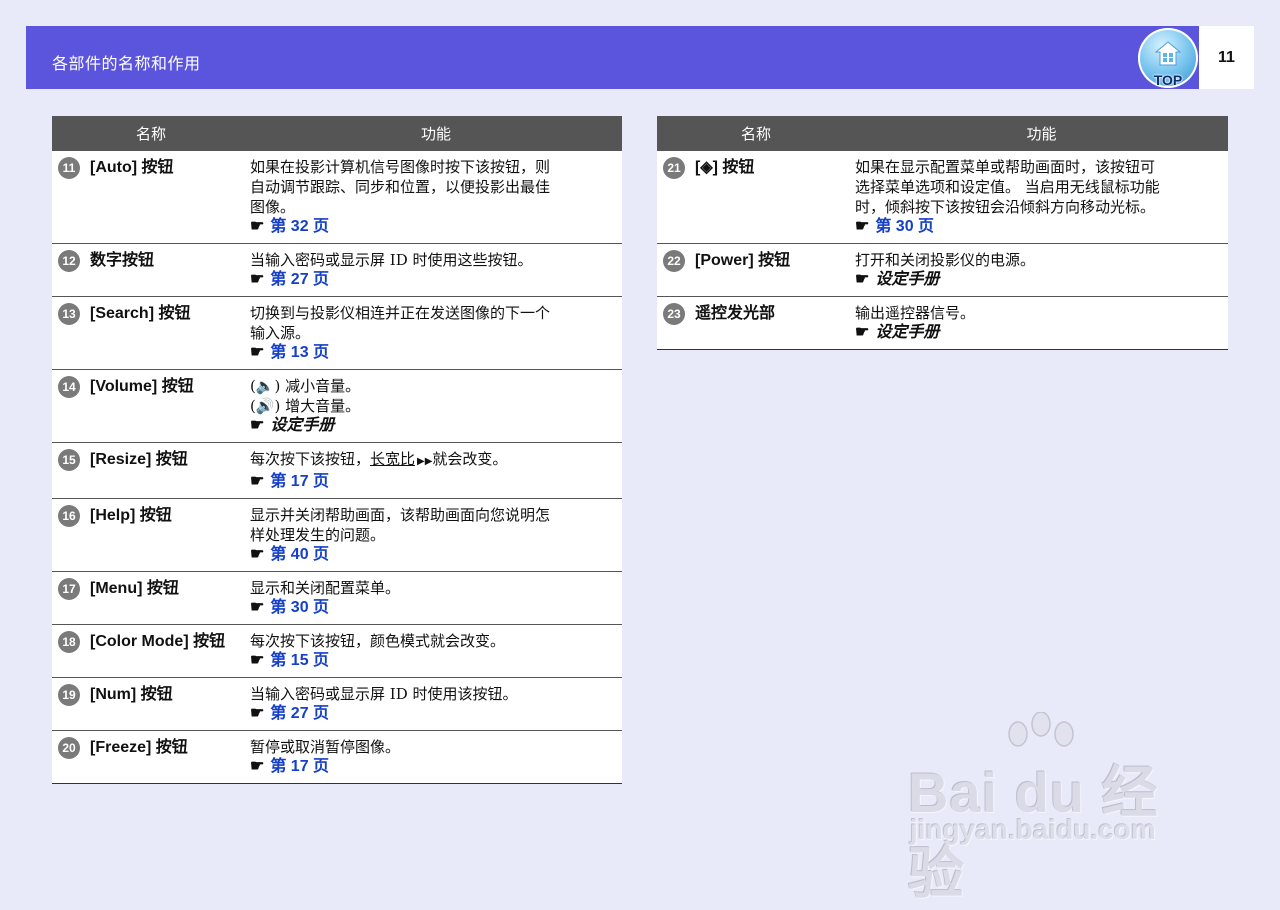 The height and width of the screenshot is (910, 1280). I want to click on table-row: 14 [Volume] 按钮 (🔈) 减小音量。 (🔊) 增大音量。 ☛ 设定手册, so click(337, 406).